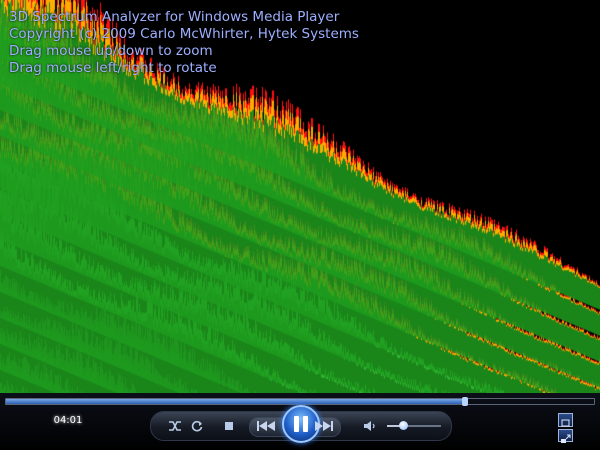 Image resolution: width=600 pixels, height=450 pixels. I want to click on switch-to-compact-icon, so click(566, 438).